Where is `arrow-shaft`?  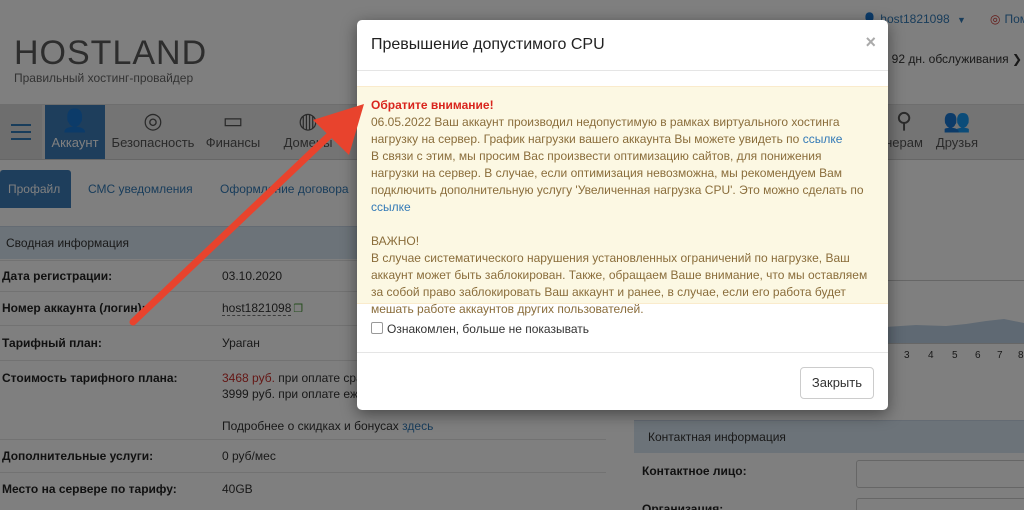 arrow-shaft is located at coordinates (233, 227).